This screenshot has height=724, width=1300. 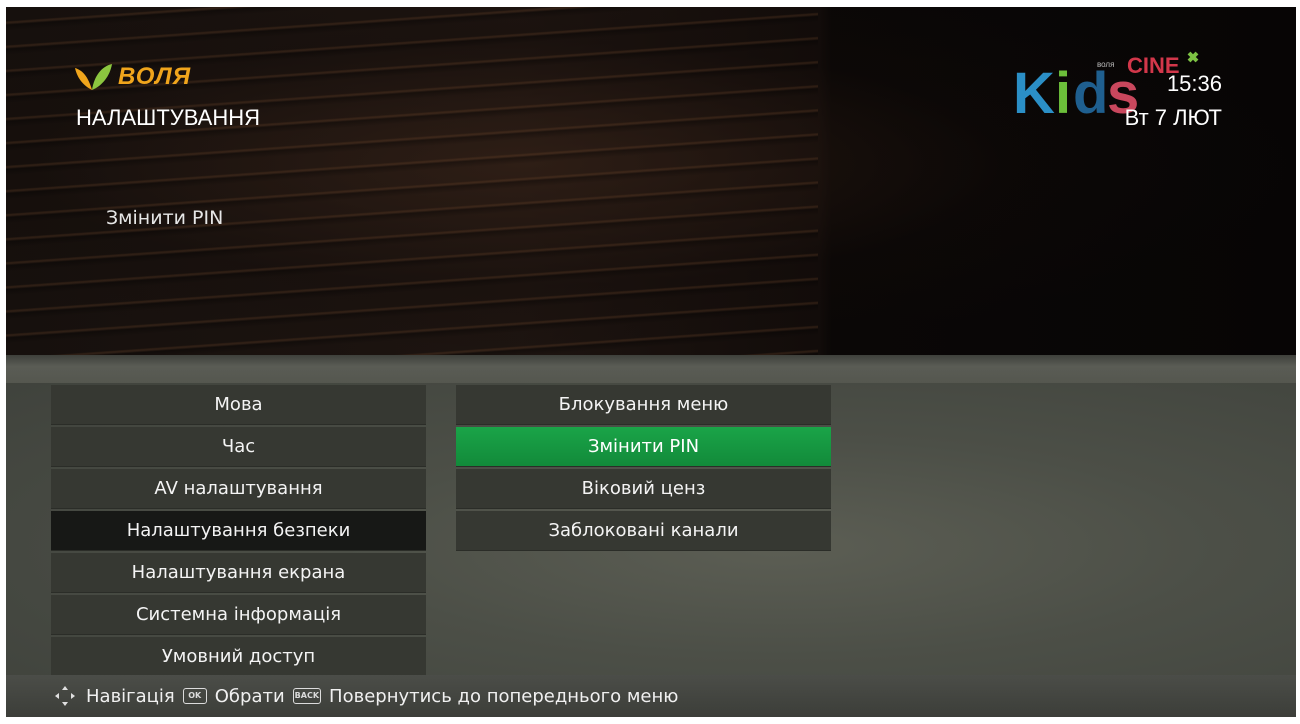 What do you see at coordinates (165, 218) in the screenshot?
I see `preview-label: Змінити PIN` at bounding box center [165, 218].